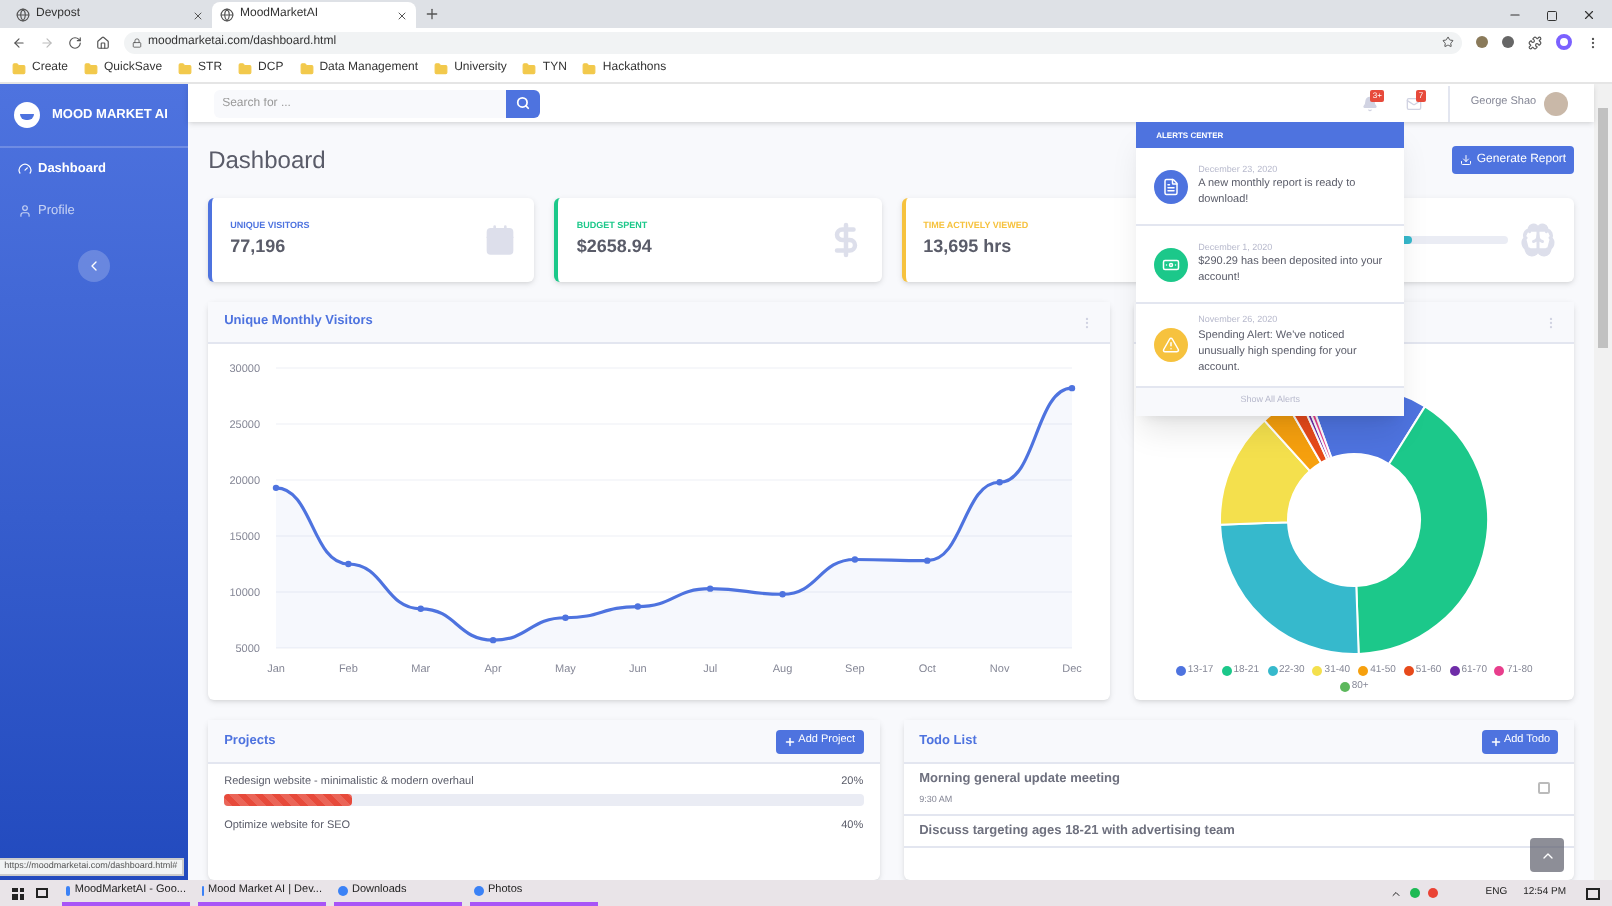 The height and width of the screenshot is (906, 1612). Describe the element at coordinates (1593, 42) in the screenshot. I see `menu-icon` at that location.